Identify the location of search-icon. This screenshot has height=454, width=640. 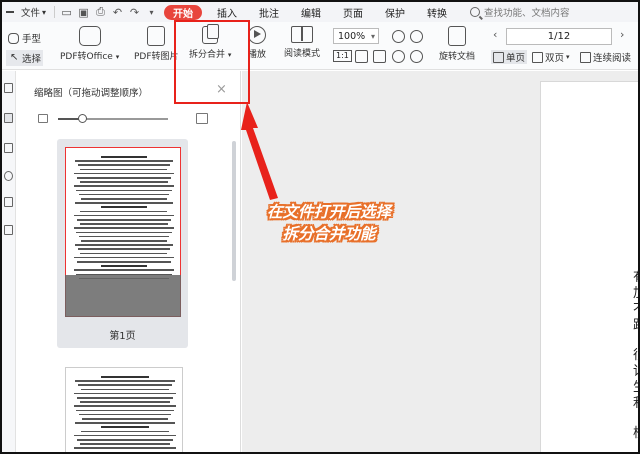
(475, 12).